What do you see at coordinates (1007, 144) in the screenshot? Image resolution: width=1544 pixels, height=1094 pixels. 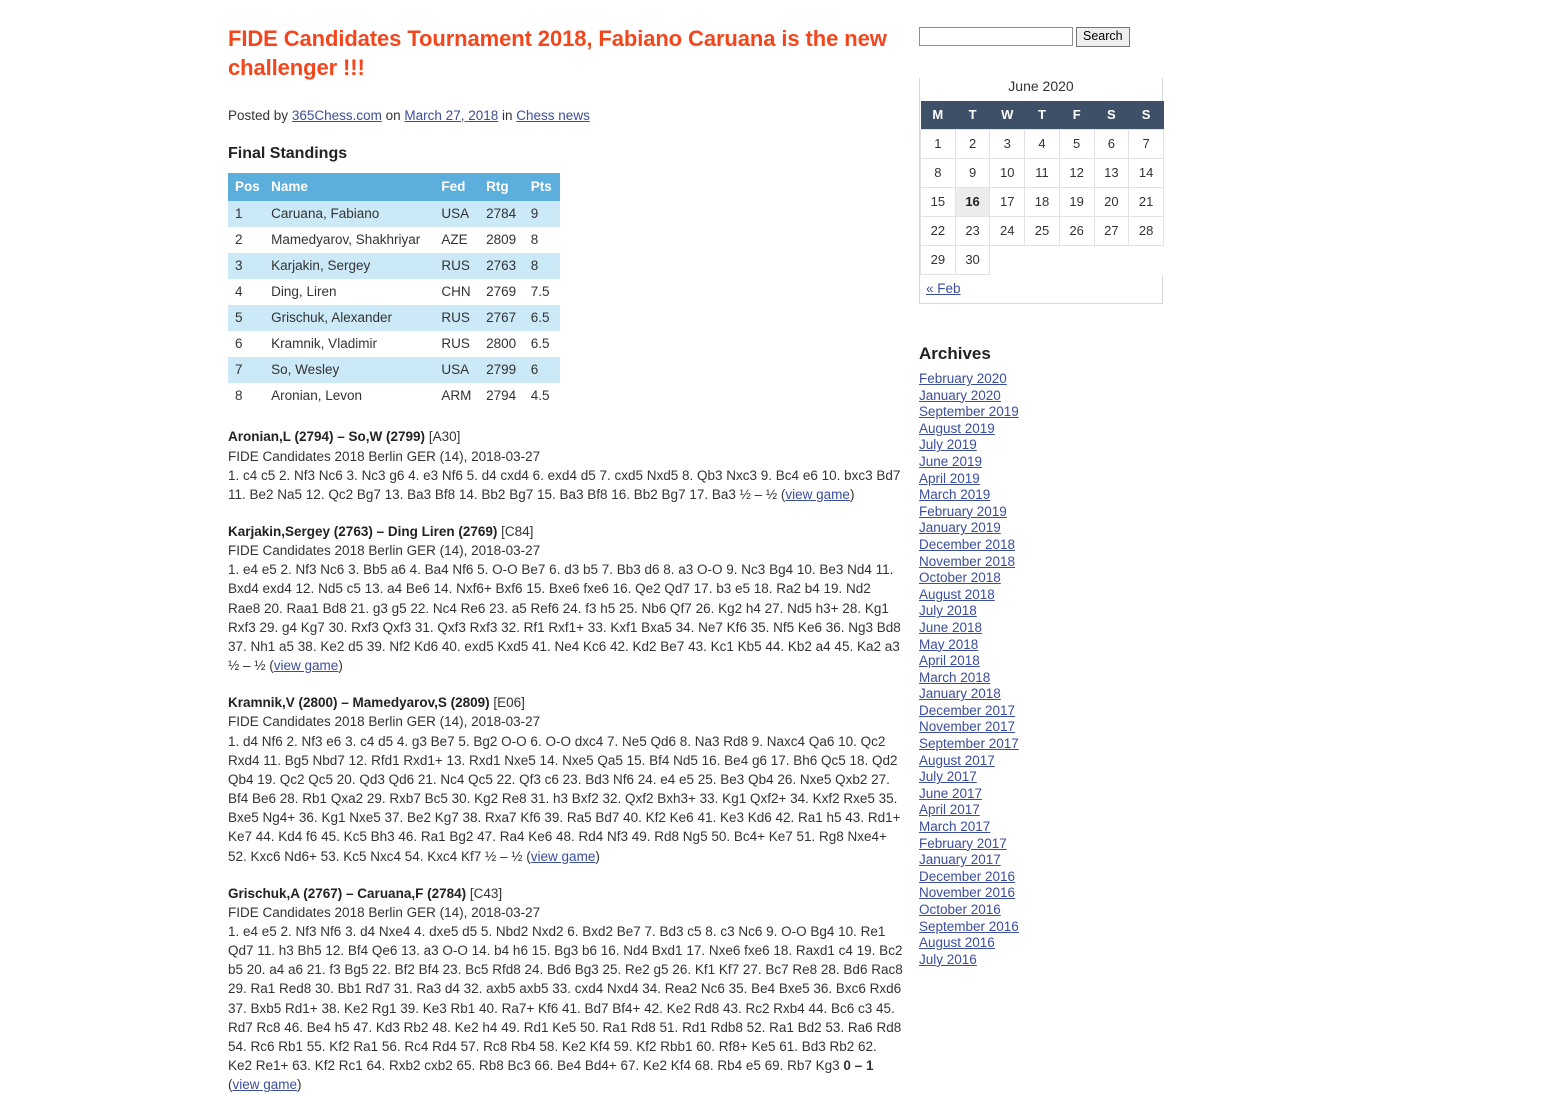 I see `calendar-day-cell: 3` at bounding box center [1007, 144].